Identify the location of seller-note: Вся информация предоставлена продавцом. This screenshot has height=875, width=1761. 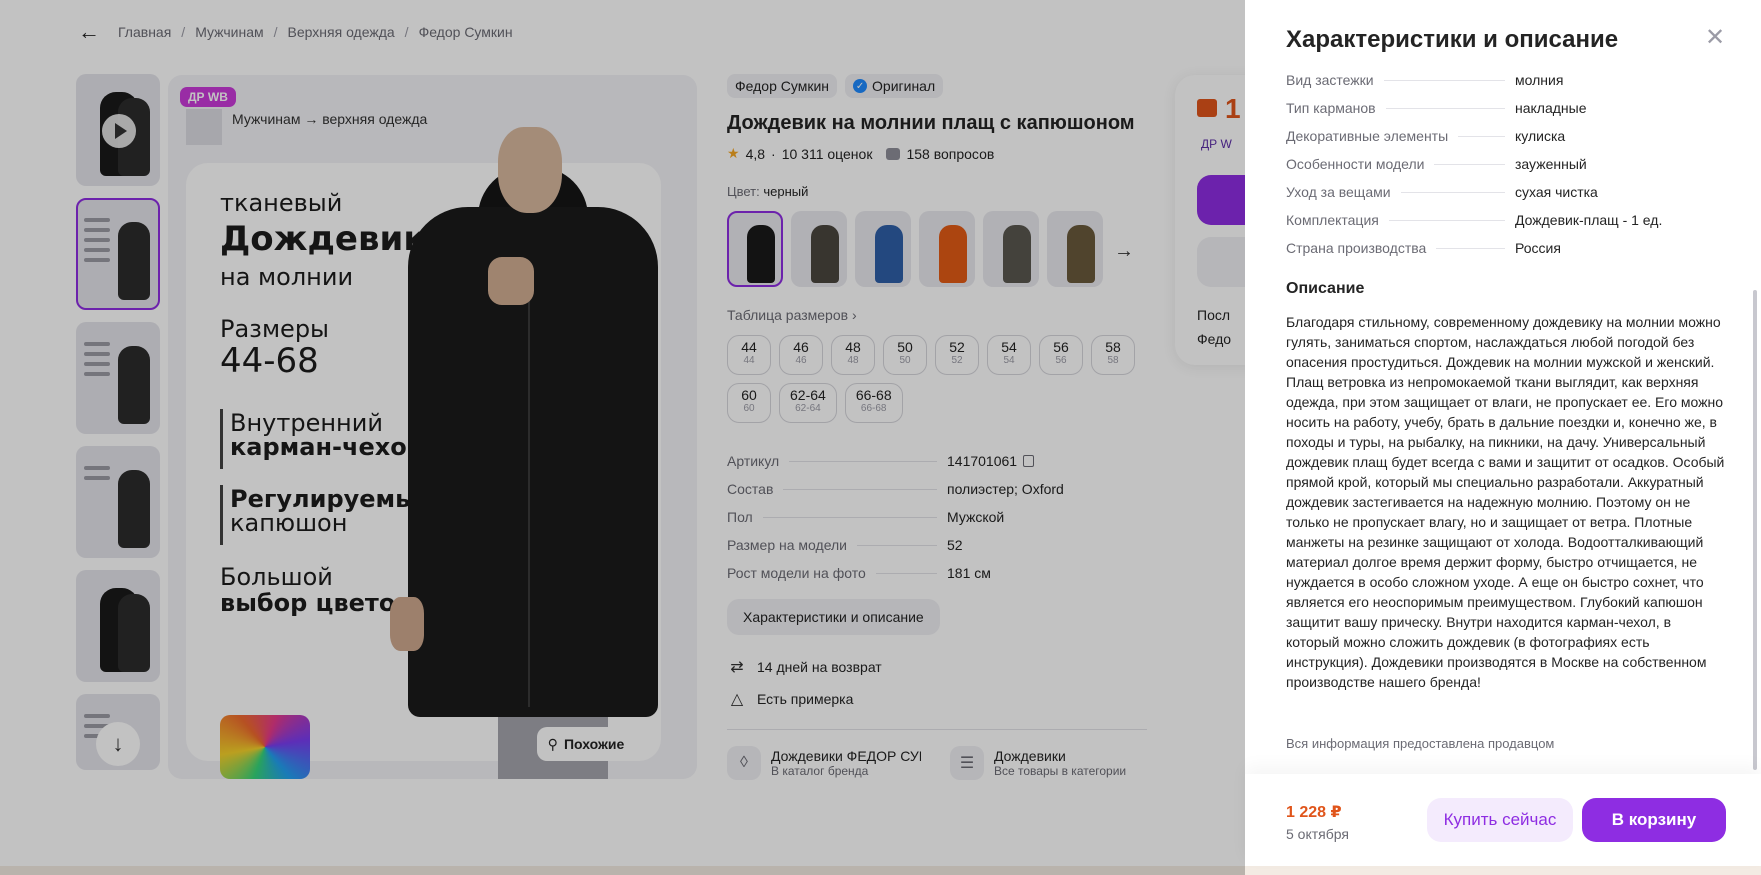
(1420, 743).